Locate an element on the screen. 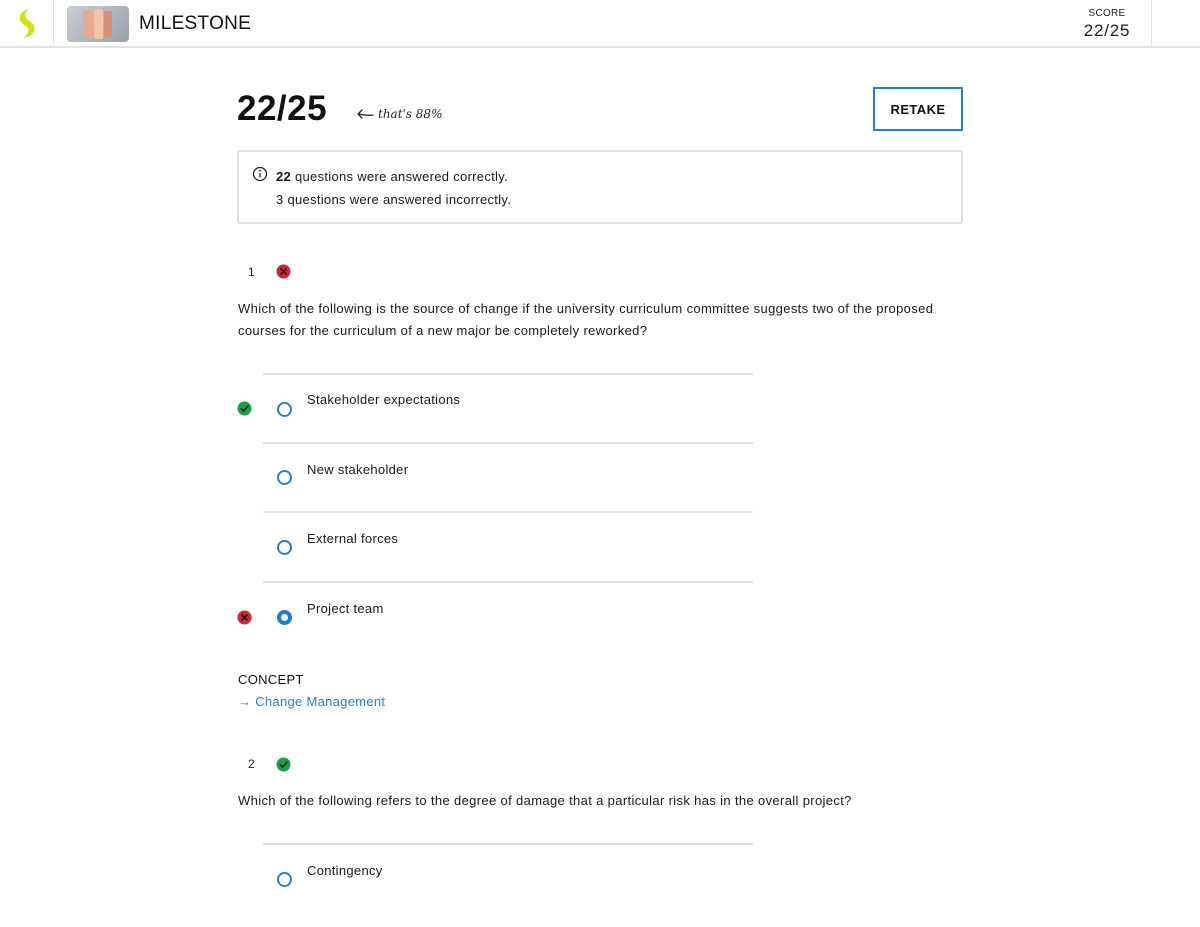 This screenshot has width=1200, height=927. incorrect-summary: 3 questions were answered incorrectly. is located at coordinates (394, 199).